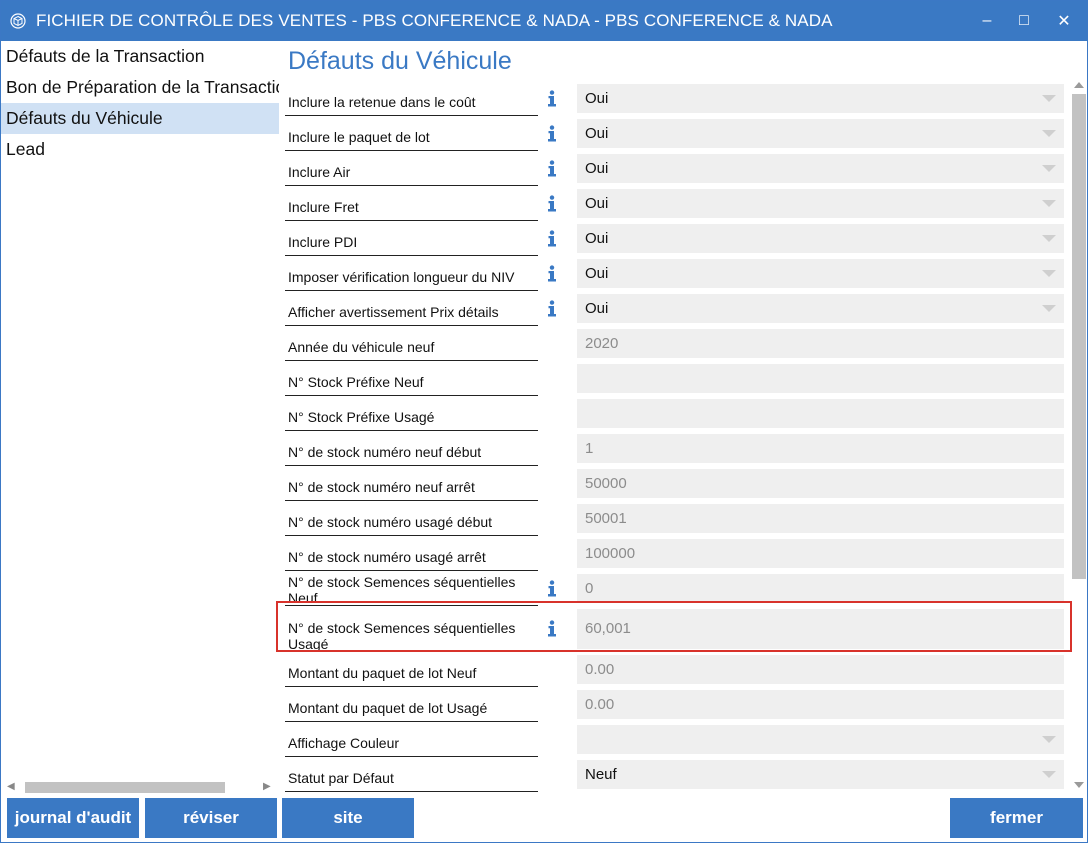 The width and height of the screenshot is (1088, 843). Describe the element at coordinates (140, 118) in the screenshot. I see `nav-item: Défauts du Véhicule` at that location.